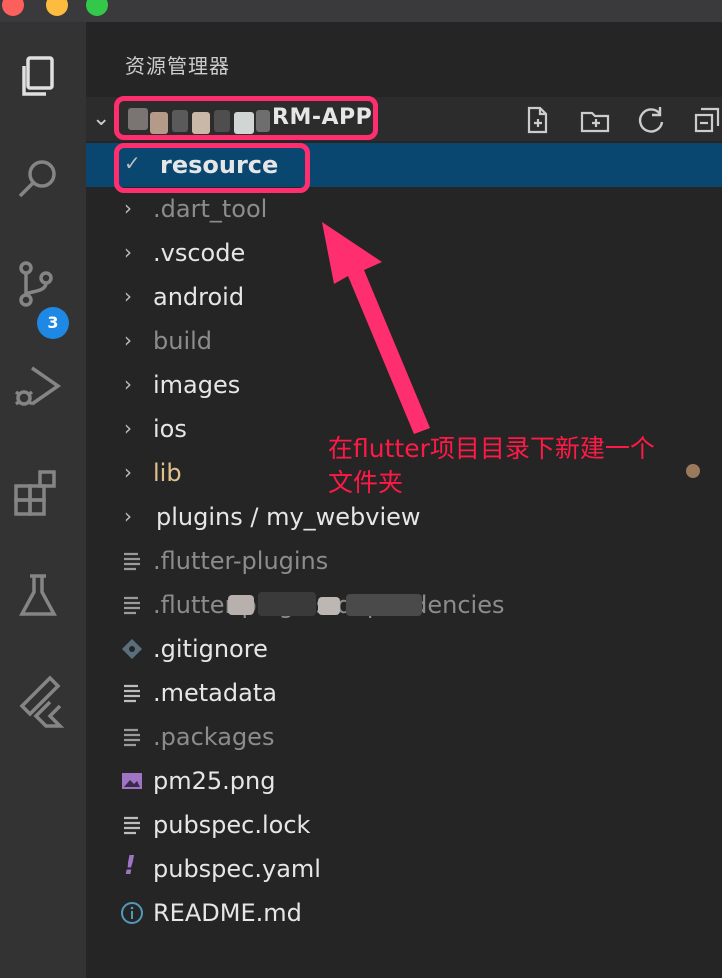 Image resolution: width=722 pixels, height=978 pixels. What do you see at coordinates (132, 649) in the screenshot?
I see `git-icon` at bounding box center [132, 649].